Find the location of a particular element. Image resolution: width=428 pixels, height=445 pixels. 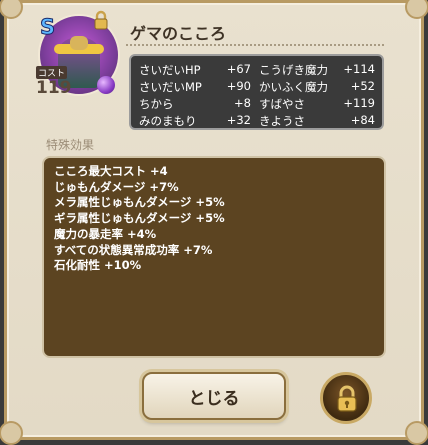

cost-value: 119 is located at coordinates (54, 88).